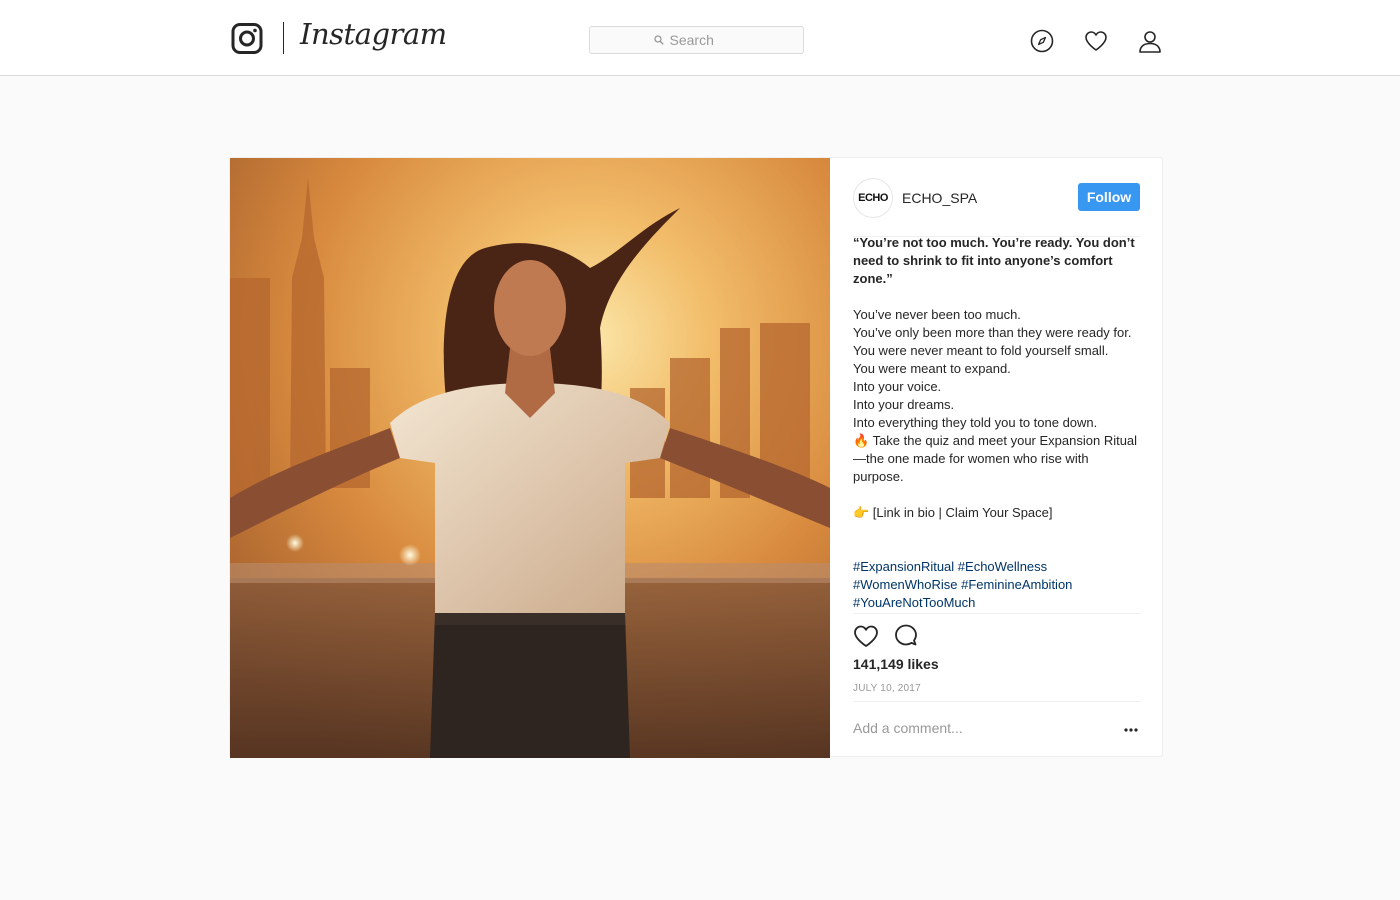  What do you see at coordinates (1042, 41) in the screenshot?
I see `compass-icon` at bounding box center [1042, 41].